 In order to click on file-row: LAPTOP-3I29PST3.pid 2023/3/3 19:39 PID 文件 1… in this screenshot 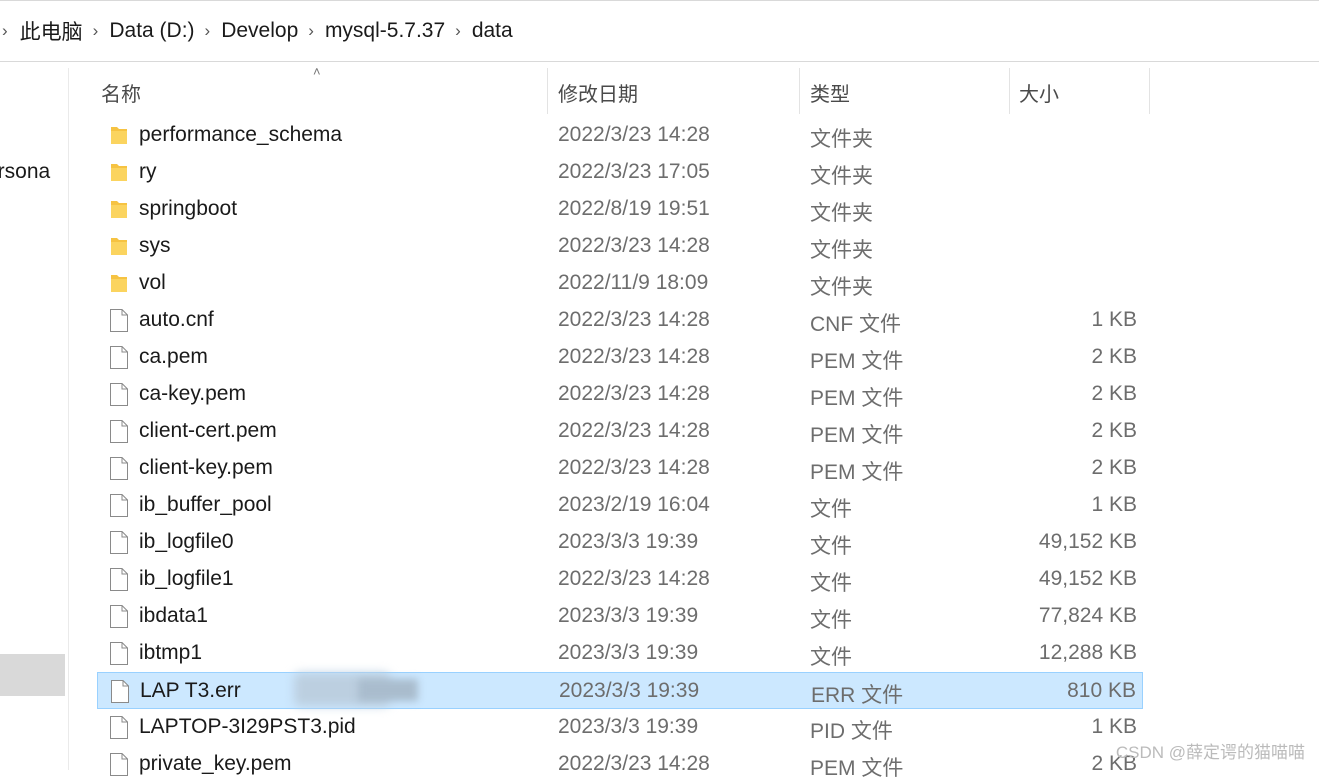, I will do `click(620, 727)`.